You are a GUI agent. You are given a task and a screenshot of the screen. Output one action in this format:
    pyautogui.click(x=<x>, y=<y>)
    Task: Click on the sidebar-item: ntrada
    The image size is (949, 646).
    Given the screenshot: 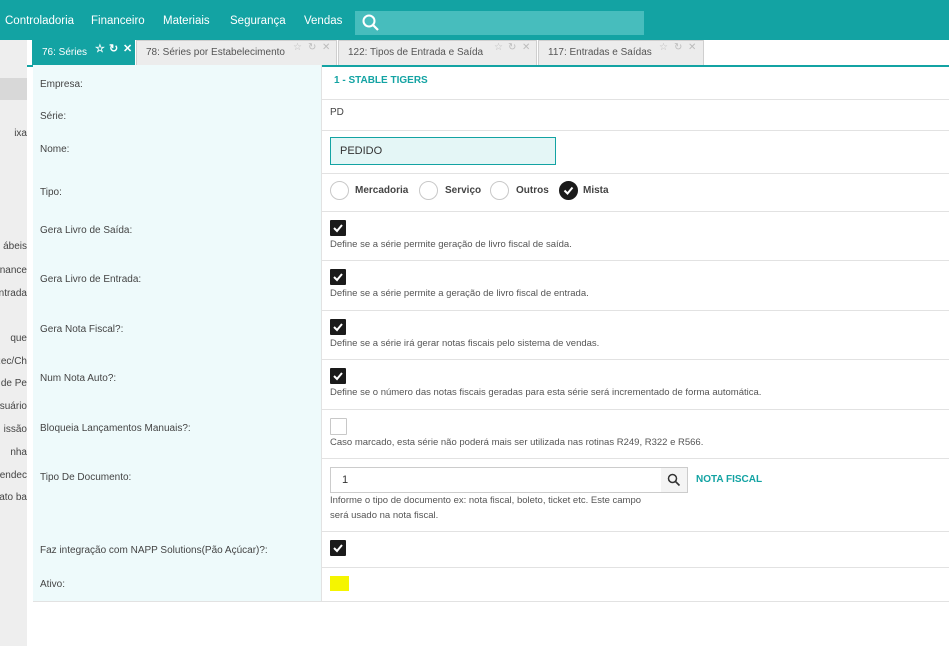 What is the action you would take?
    pyautogui.click(x=13, y=293)
    